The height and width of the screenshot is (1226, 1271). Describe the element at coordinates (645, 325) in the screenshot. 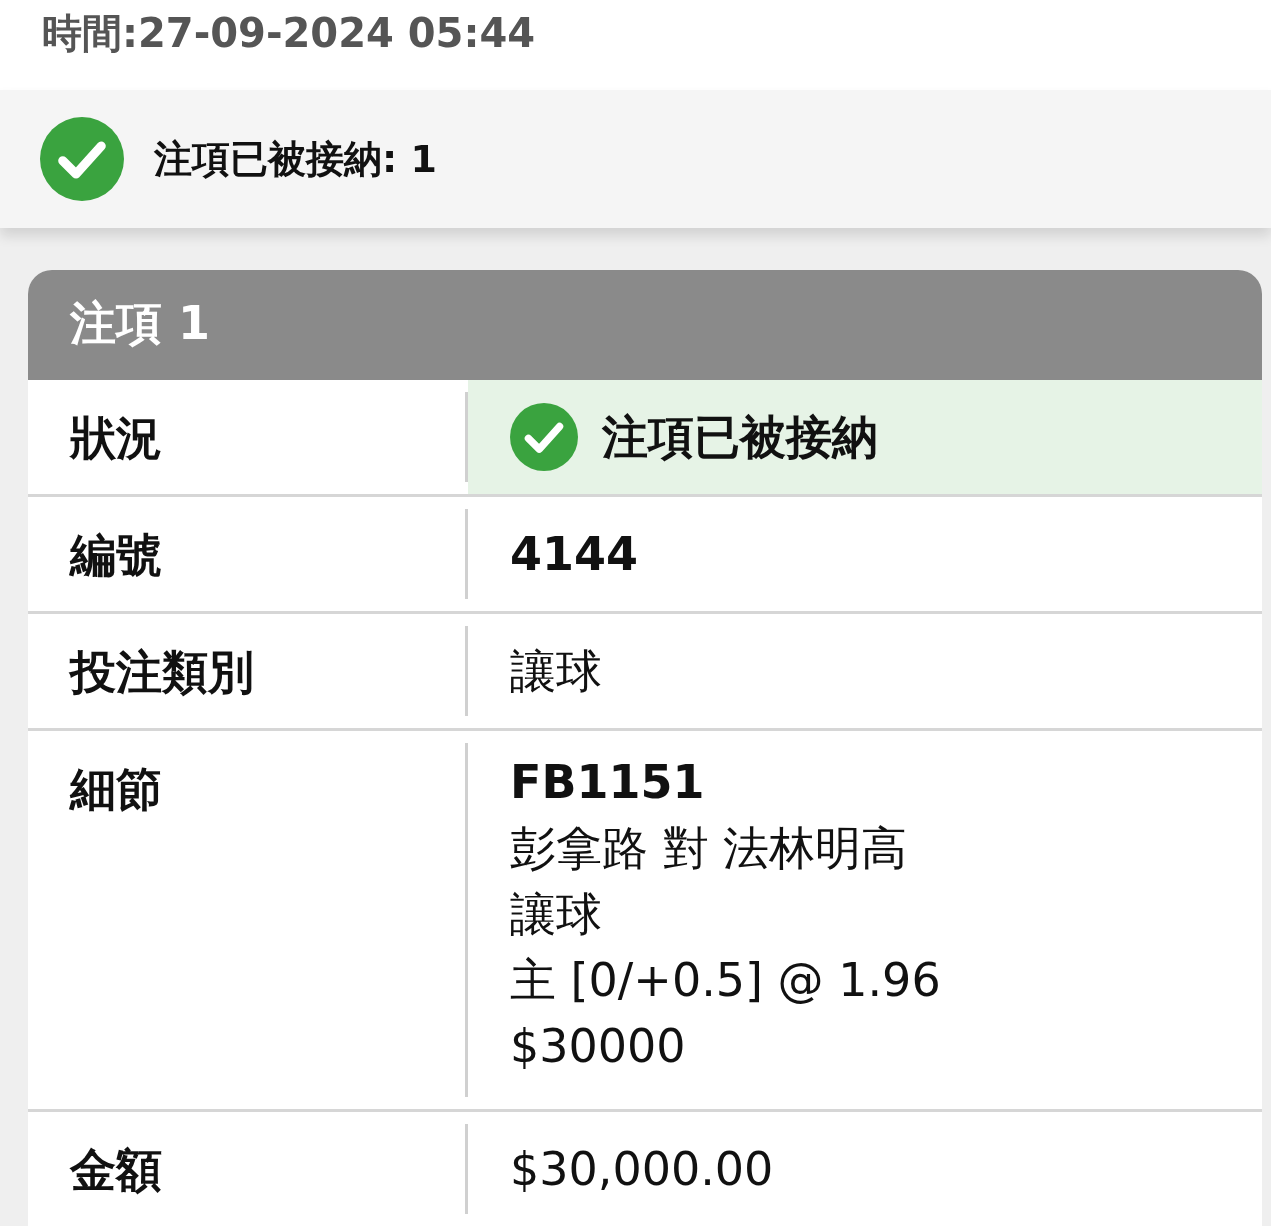

I see `card-title: 注項 1` at that location.